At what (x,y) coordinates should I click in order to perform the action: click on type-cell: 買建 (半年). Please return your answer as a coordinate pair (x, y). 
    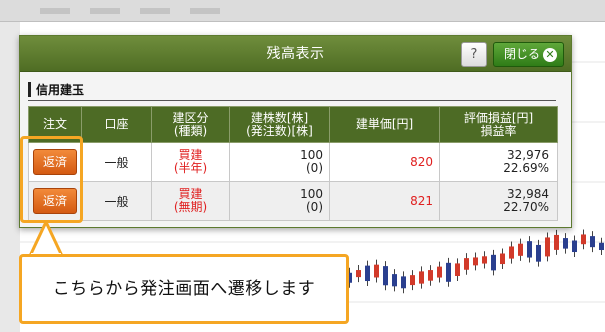
    Looking at the image, I should click on (190, 162).